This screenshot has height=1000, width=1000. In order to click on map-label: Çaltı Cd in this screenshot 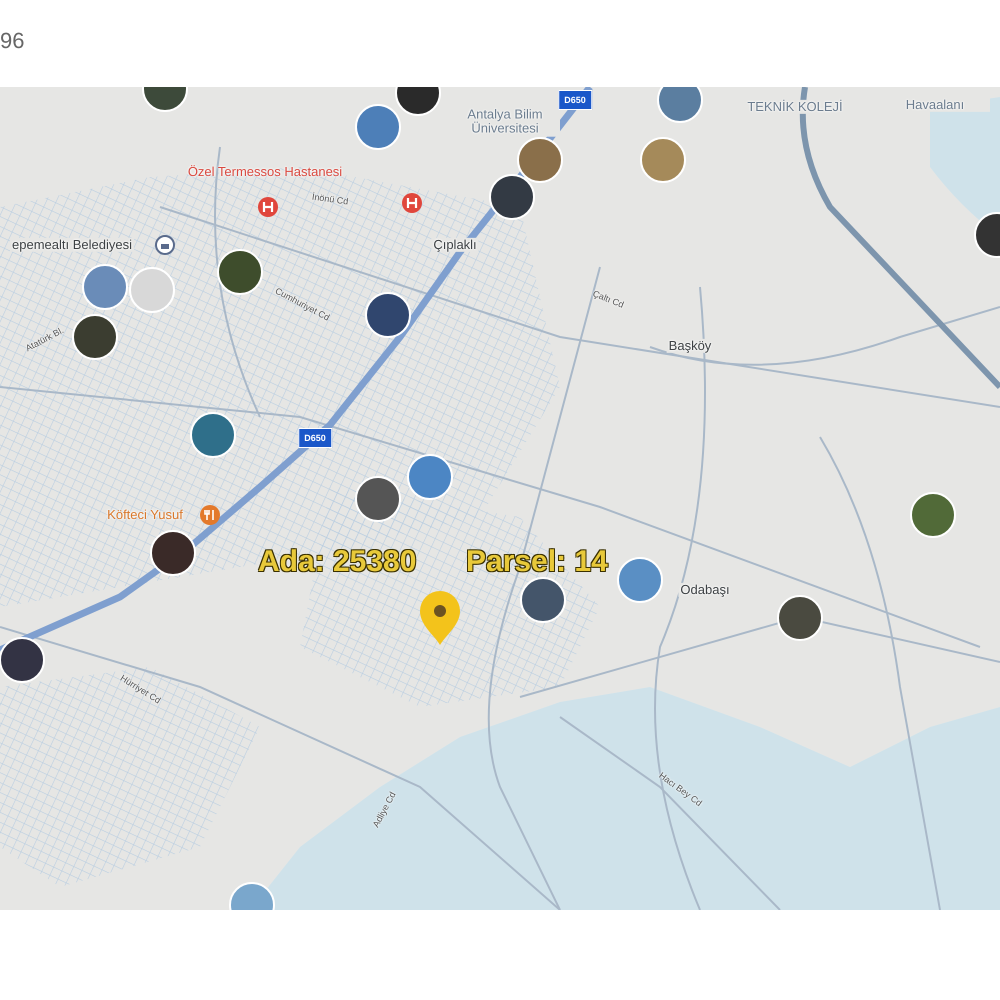, I will do `click(608, 300)`.